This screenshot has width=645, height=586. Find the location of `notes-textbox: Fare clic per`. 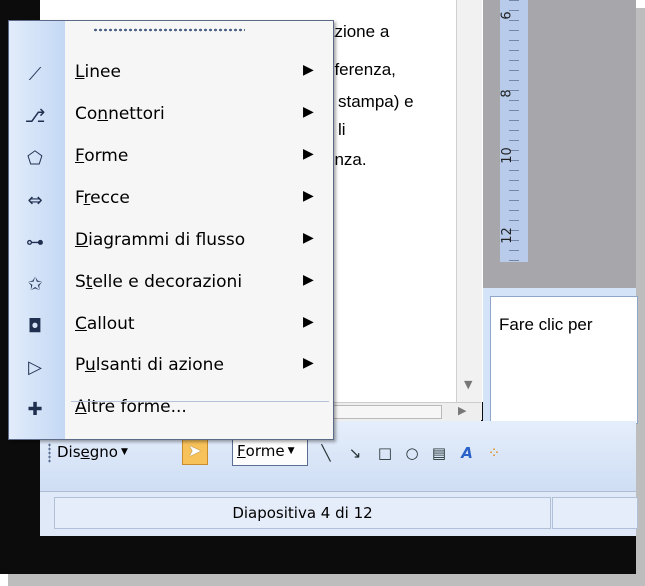

notes-textbox: Fare clic per is located at coordinates (564, 360).